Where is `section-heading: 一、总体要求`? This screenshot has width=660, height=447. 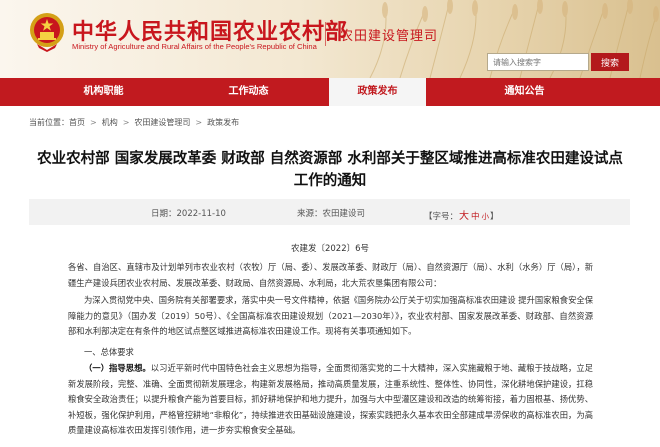 section-heading: 一、总体要求 is located at coordinates (109, 352).